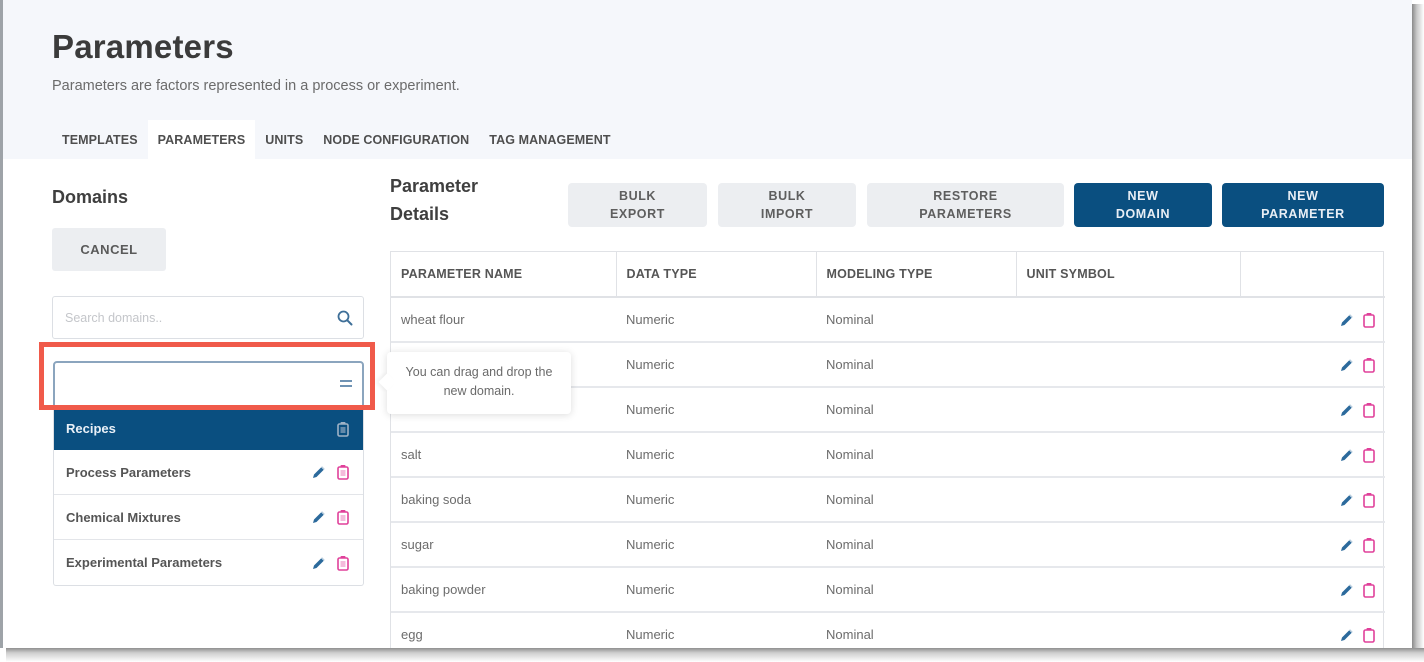 This screenshot has height=662, width=1424. Describe the element at coordinates (503, 590) in the screenshot. I see `cell-parameter-name: baking powder` at that location.